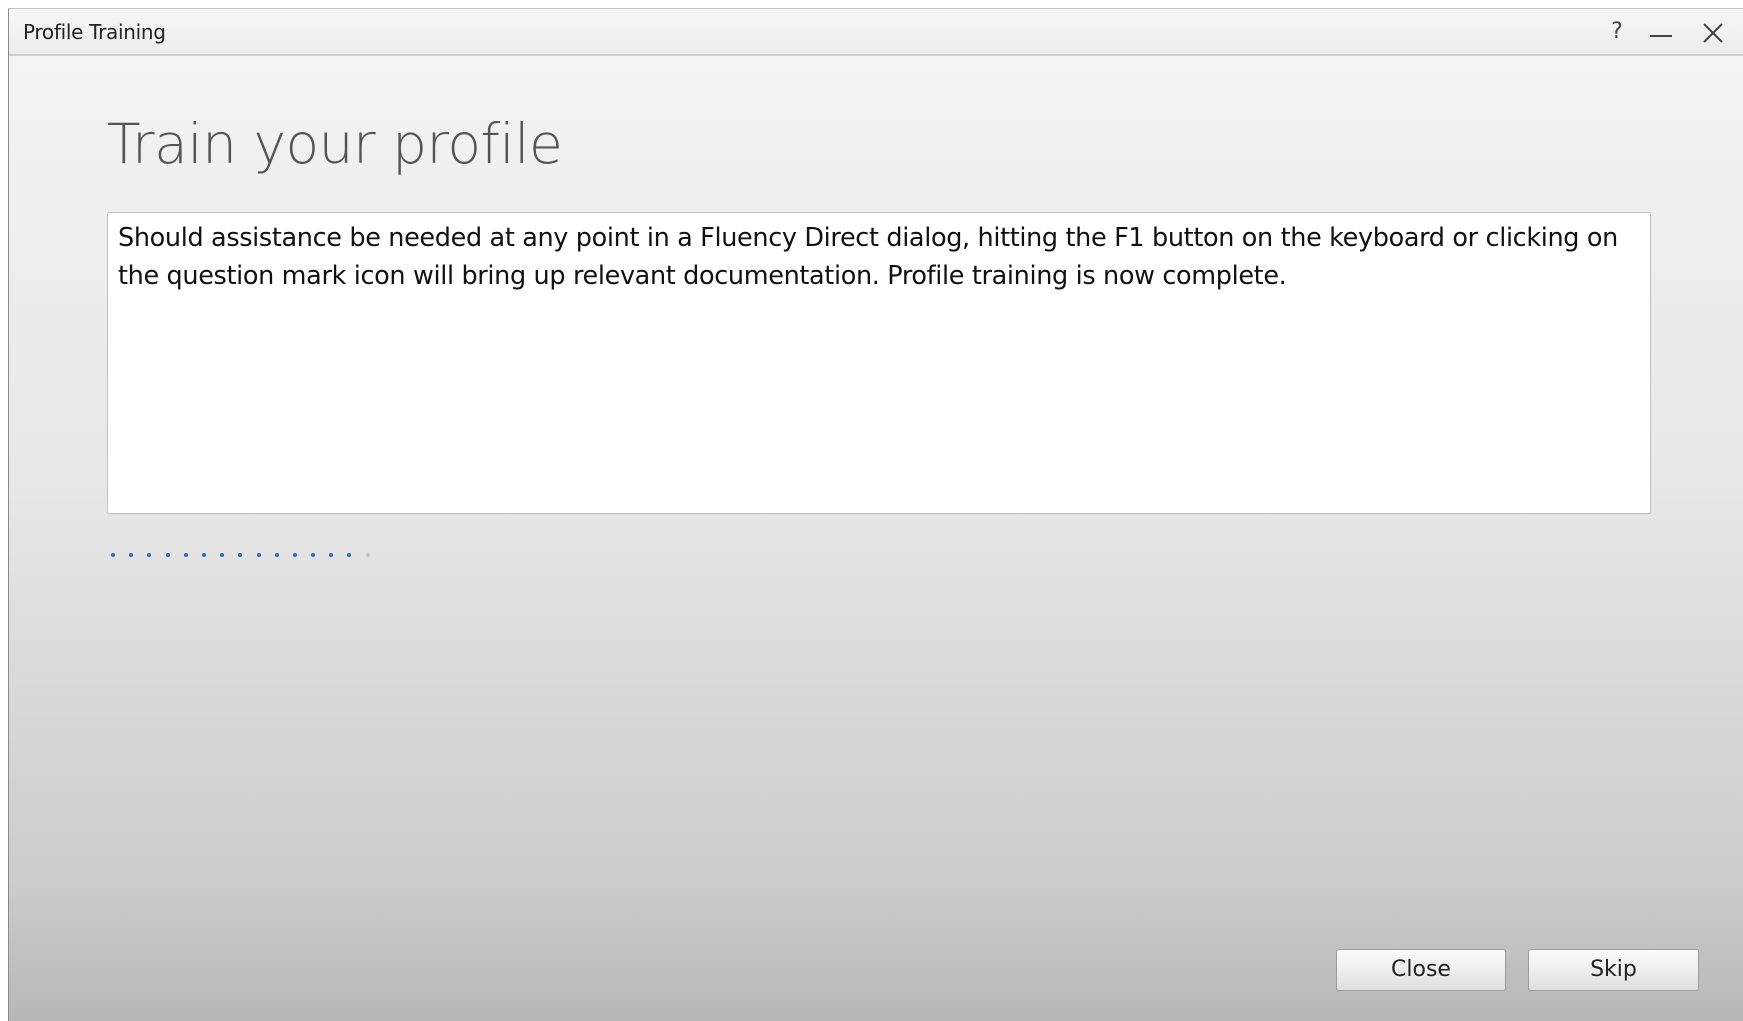  What do you see at coordinates (1661, 36) in the screenshot?
I see `minimize-icon` at bounding box center [1661, 36].